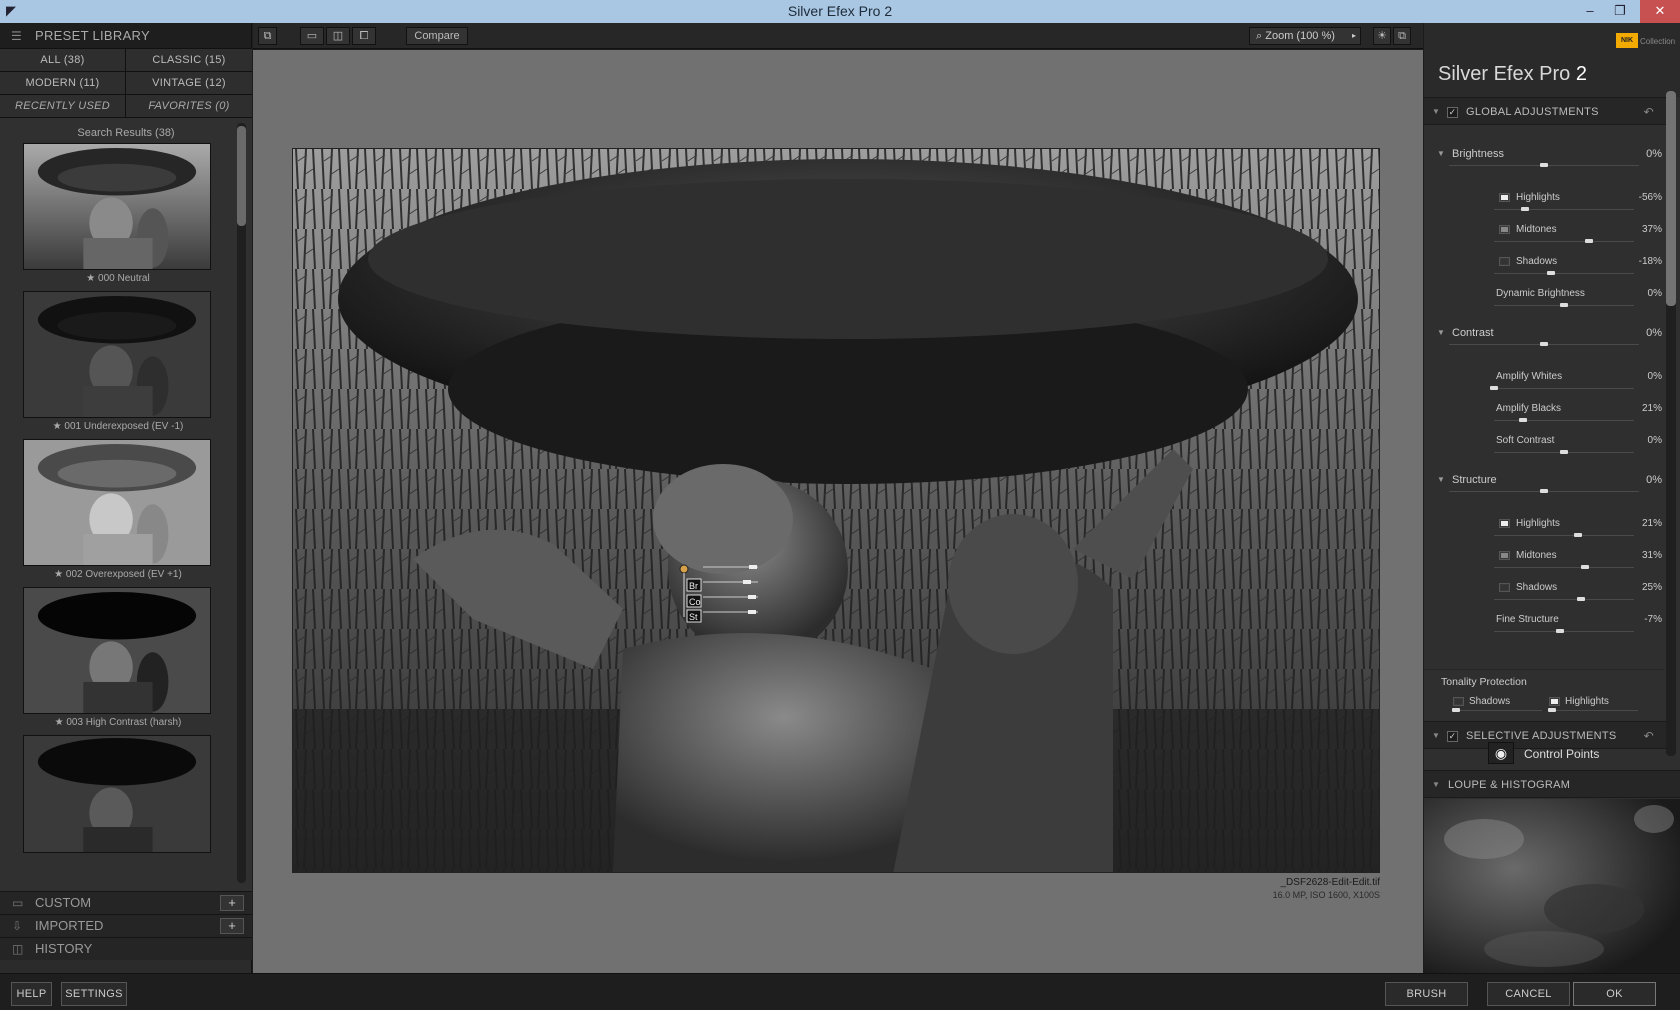 The height and width of the screenshot is (1010, 1680). What do you see at coordinates (62, 83) in the screenshot?
I see `category-modern: MODERN (11)` at bounding box center [62, 83].